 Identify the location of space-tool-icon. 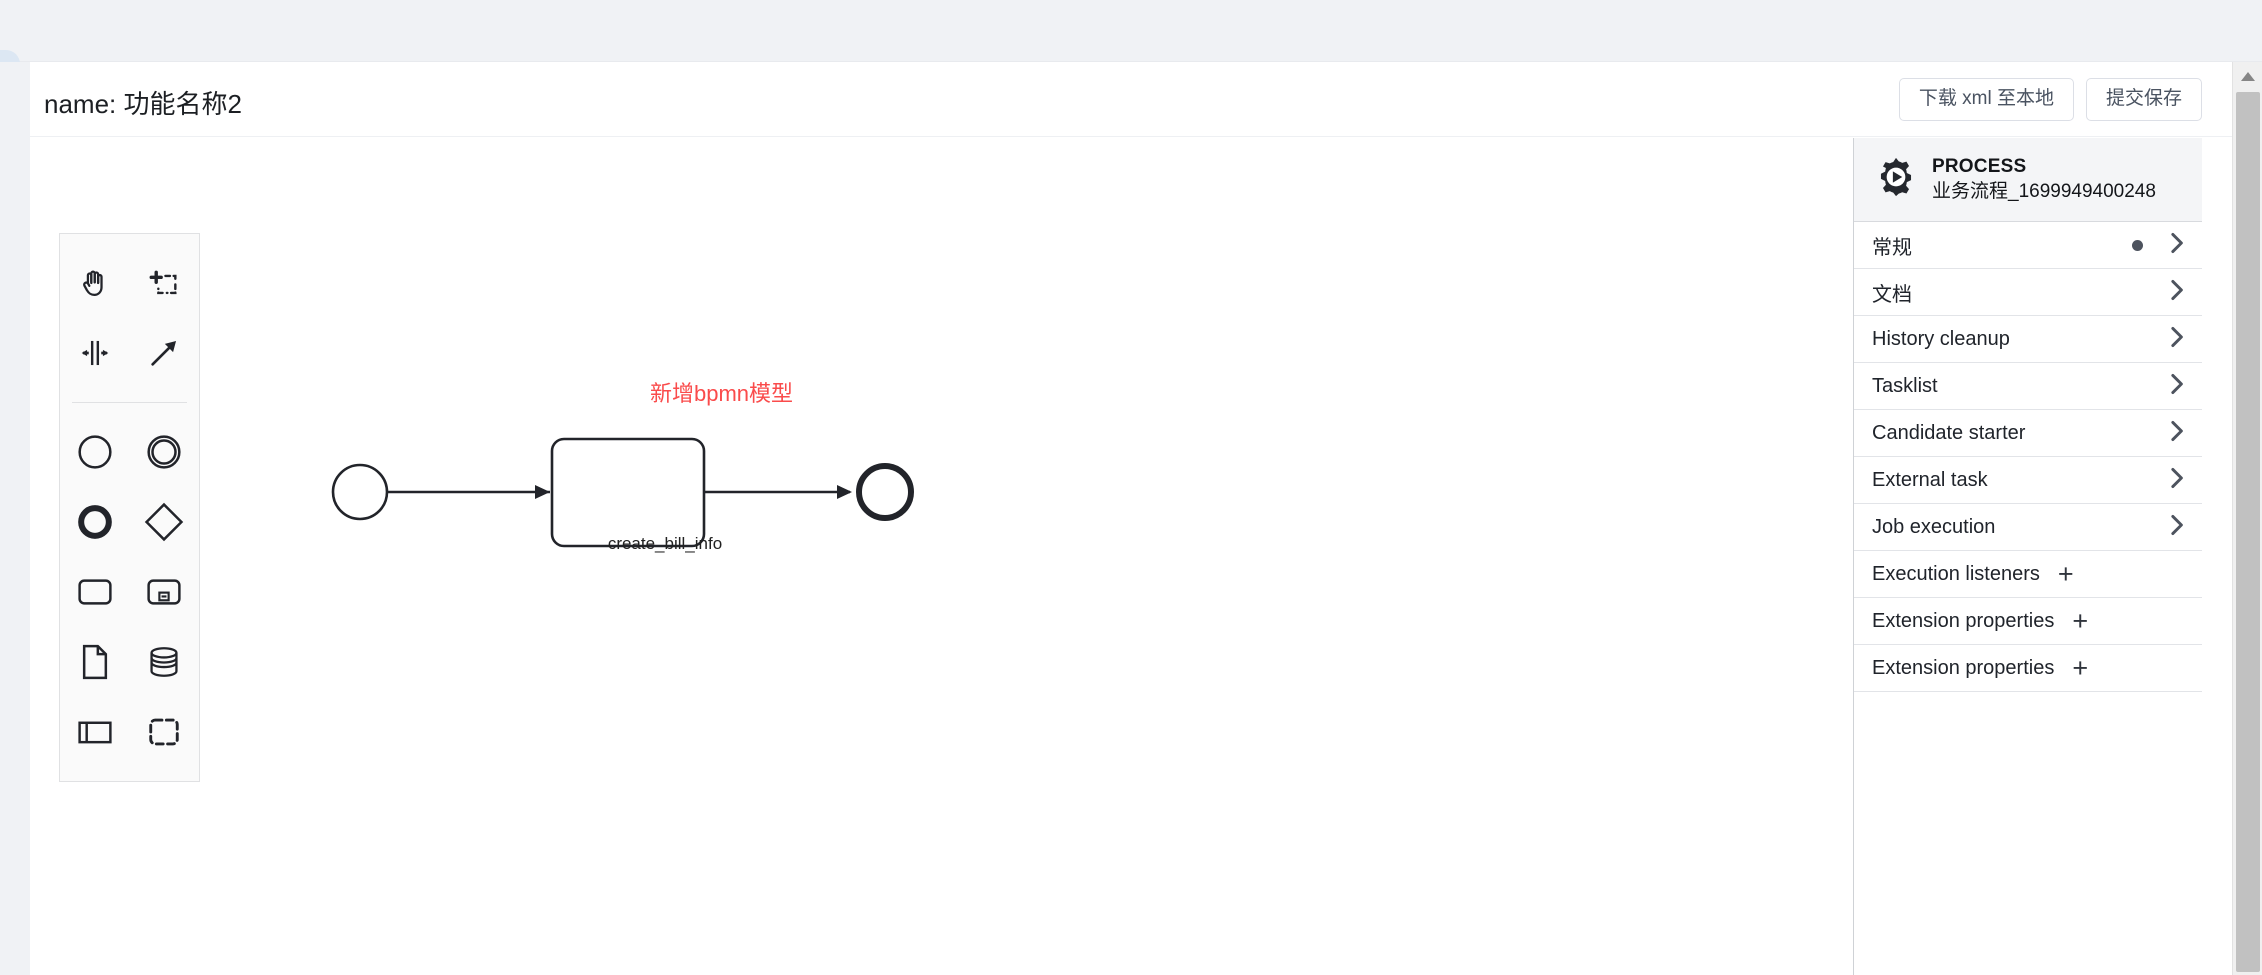
(95, 353).